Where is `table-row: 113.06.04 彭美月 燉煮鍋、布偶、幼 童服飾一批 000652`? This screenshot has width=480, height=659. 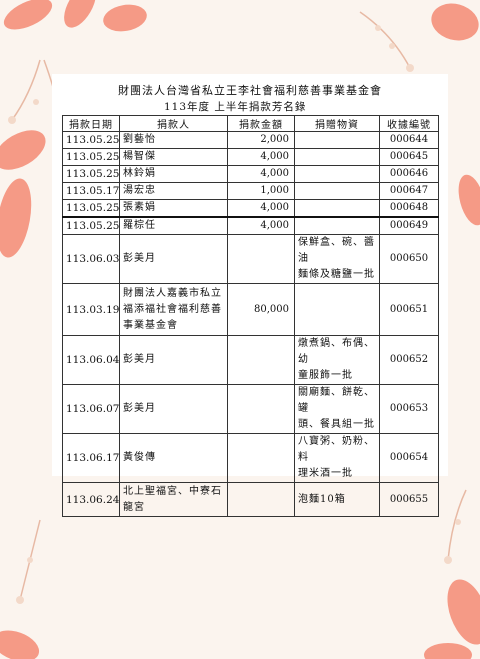
table-row: 113.06.04 彭美月 燉煮鍋、布偶、幼 童服飾一批 000652 is located at coordinates (250, 360).